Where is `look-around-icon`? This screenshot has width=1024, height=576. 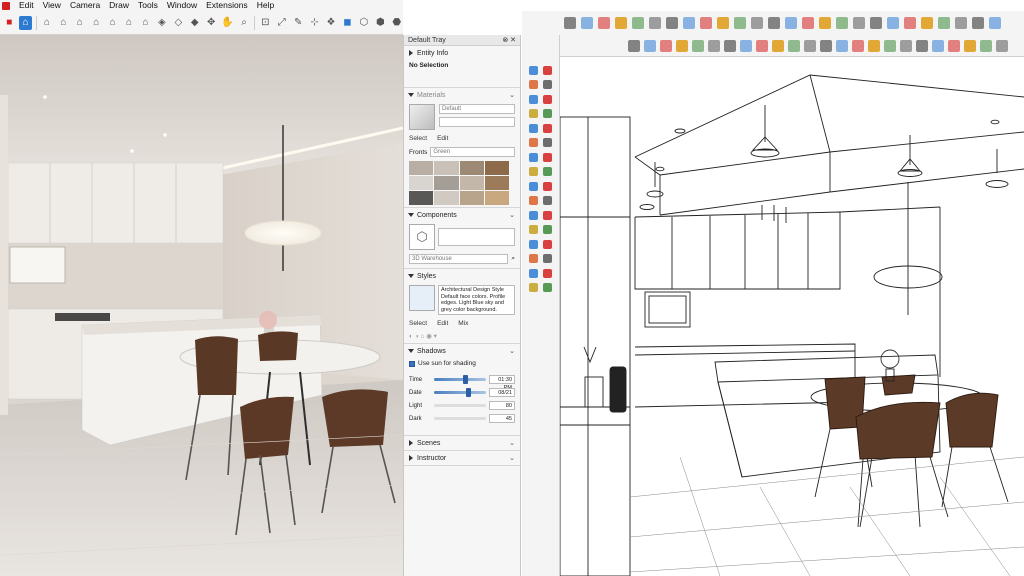
look-around-icon is located at coordinates (548, 201).